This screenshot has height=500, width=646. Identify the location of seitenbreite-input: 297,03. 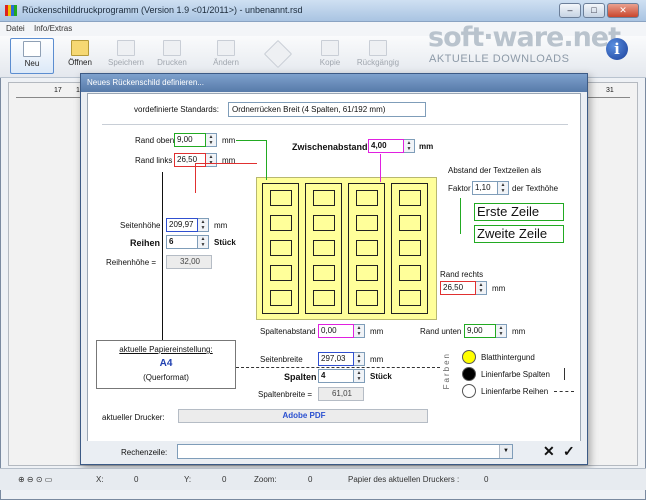
(336, 359).